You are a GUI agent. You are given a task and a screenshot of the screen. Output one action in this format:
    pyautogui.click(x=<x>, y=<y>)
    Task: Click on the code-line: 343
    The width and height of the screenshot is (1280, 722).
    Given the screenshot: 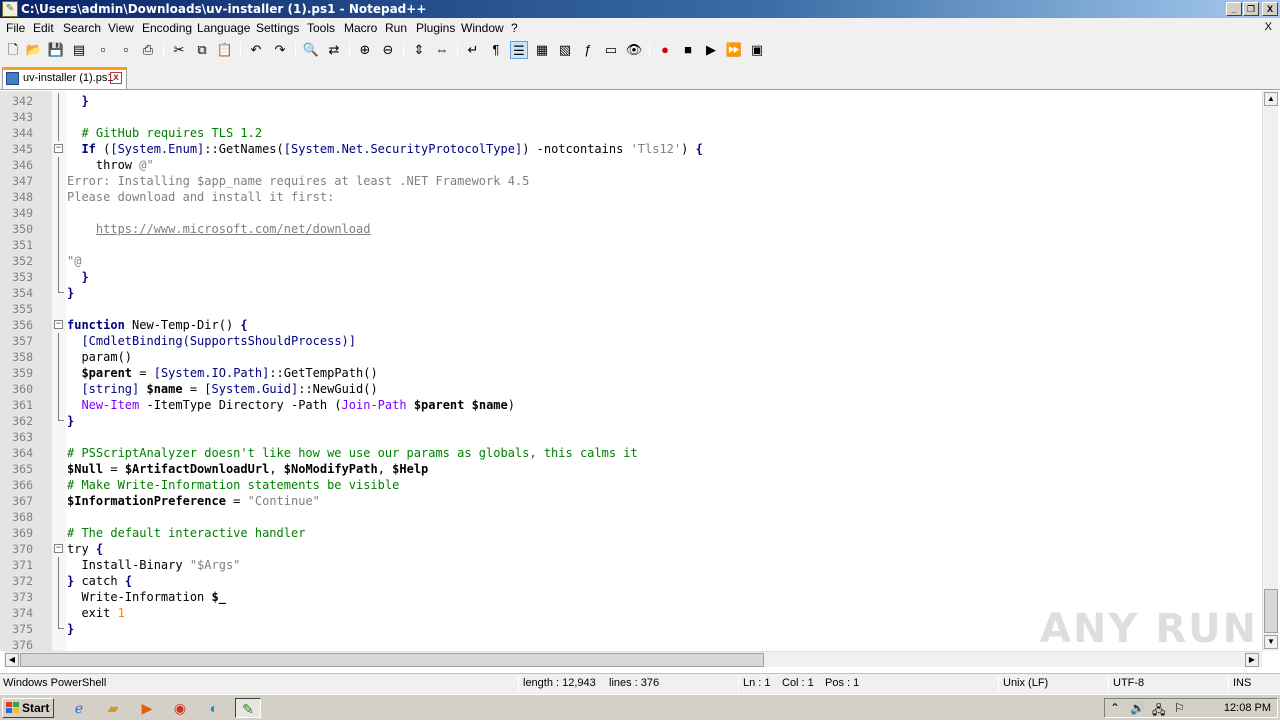 What is the action you would take?
    pyautogui.click(x=631, y=117)
    